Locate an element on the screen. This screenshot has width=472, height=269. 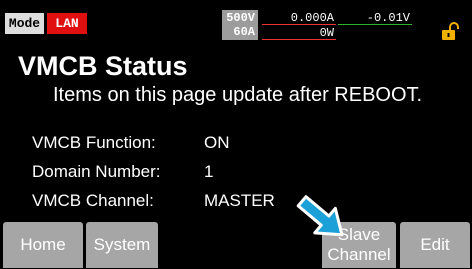
current-reading: 0.000A is located at coordinates (312, 18).